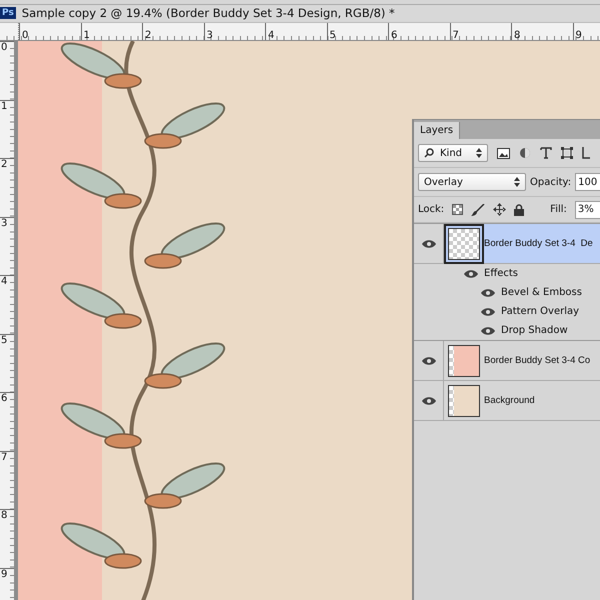 The image size is (600, 600). What do you see at coordinates (534, 330) in the screenshot?
I see `effect-name: Drop Shadow` at bounding box center [534, 330].